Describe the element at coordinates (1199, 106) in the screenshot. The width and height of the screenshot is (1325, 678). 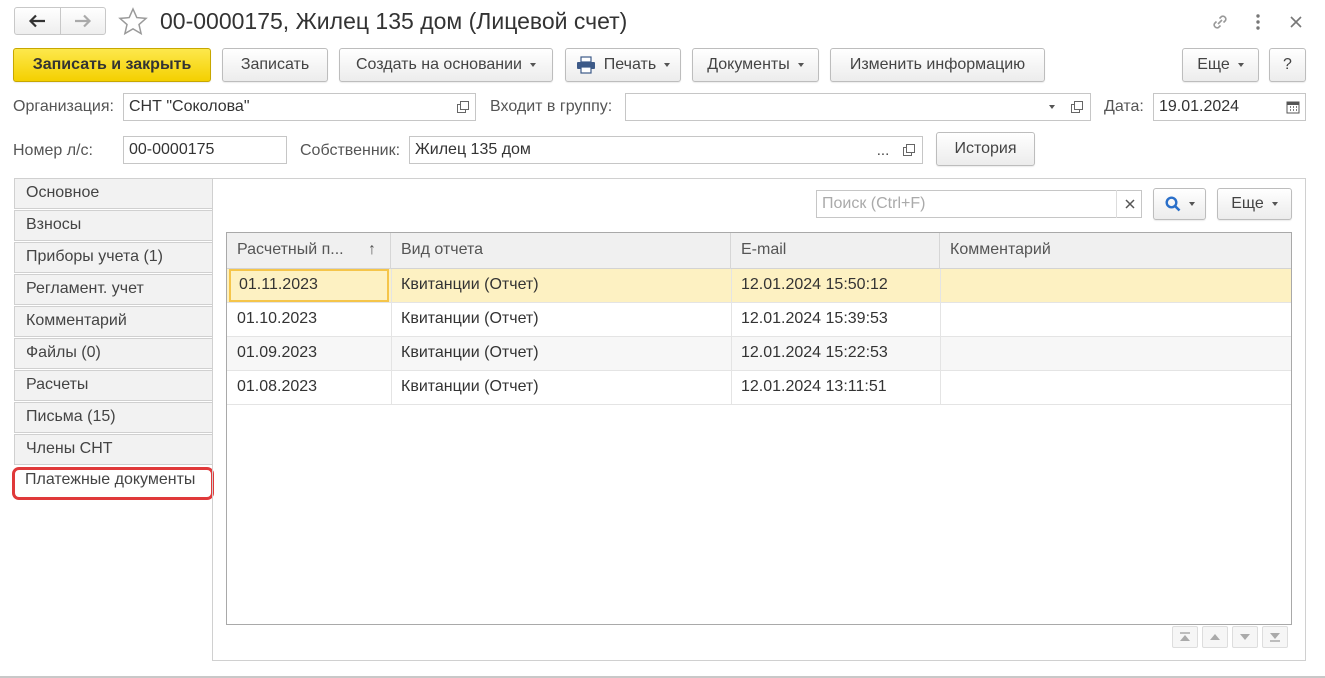
I see `date-value: 19.01.2024` at that location.